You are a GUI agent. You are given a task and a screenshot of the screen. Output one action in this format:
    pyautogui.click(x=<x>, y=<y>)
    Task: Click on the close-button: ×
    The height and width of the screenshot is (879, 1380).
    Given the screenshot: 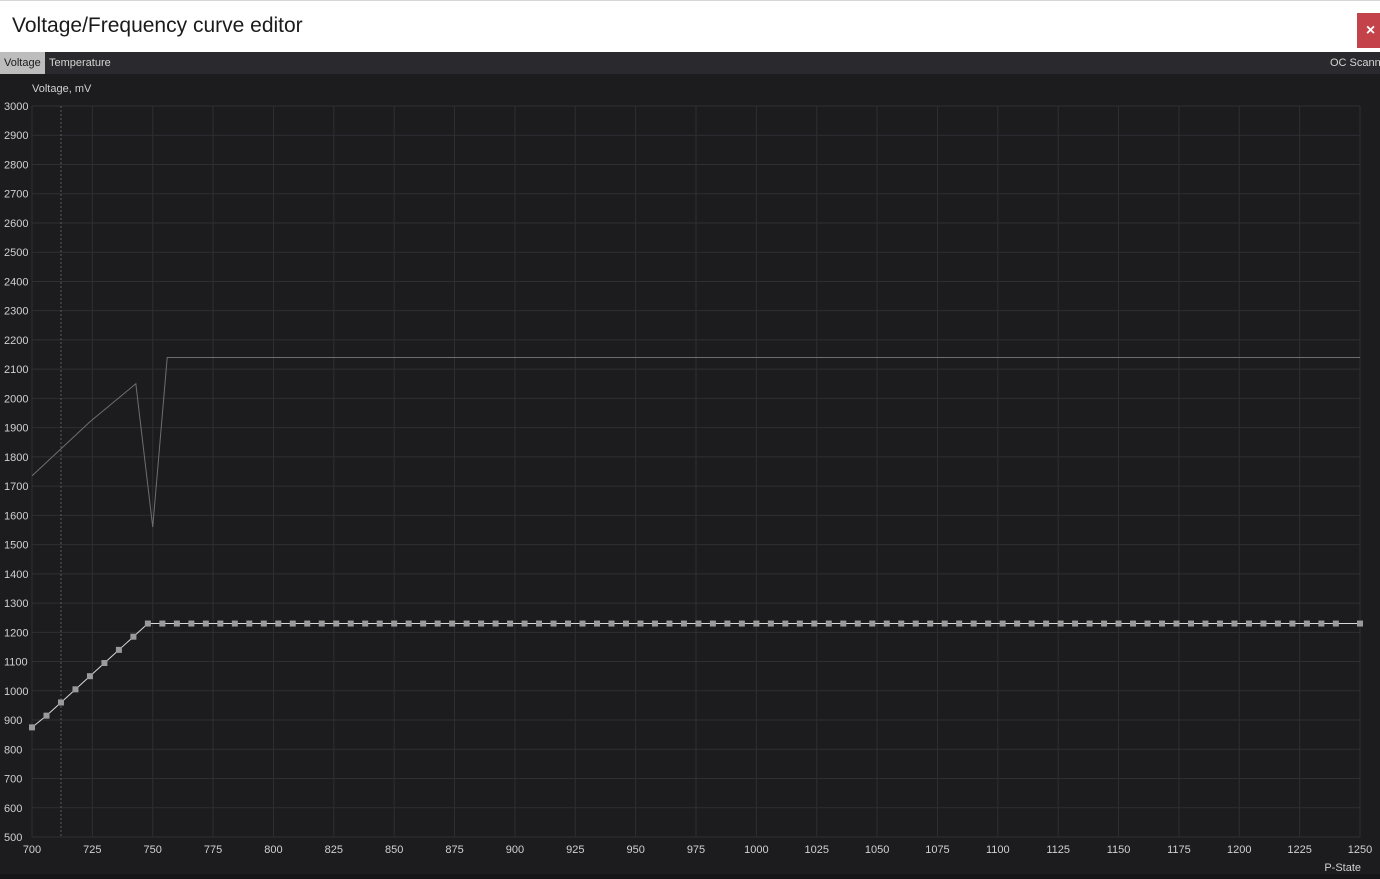 What is the action you would take?
    pyautogui.click(x=1368, y=30)
    